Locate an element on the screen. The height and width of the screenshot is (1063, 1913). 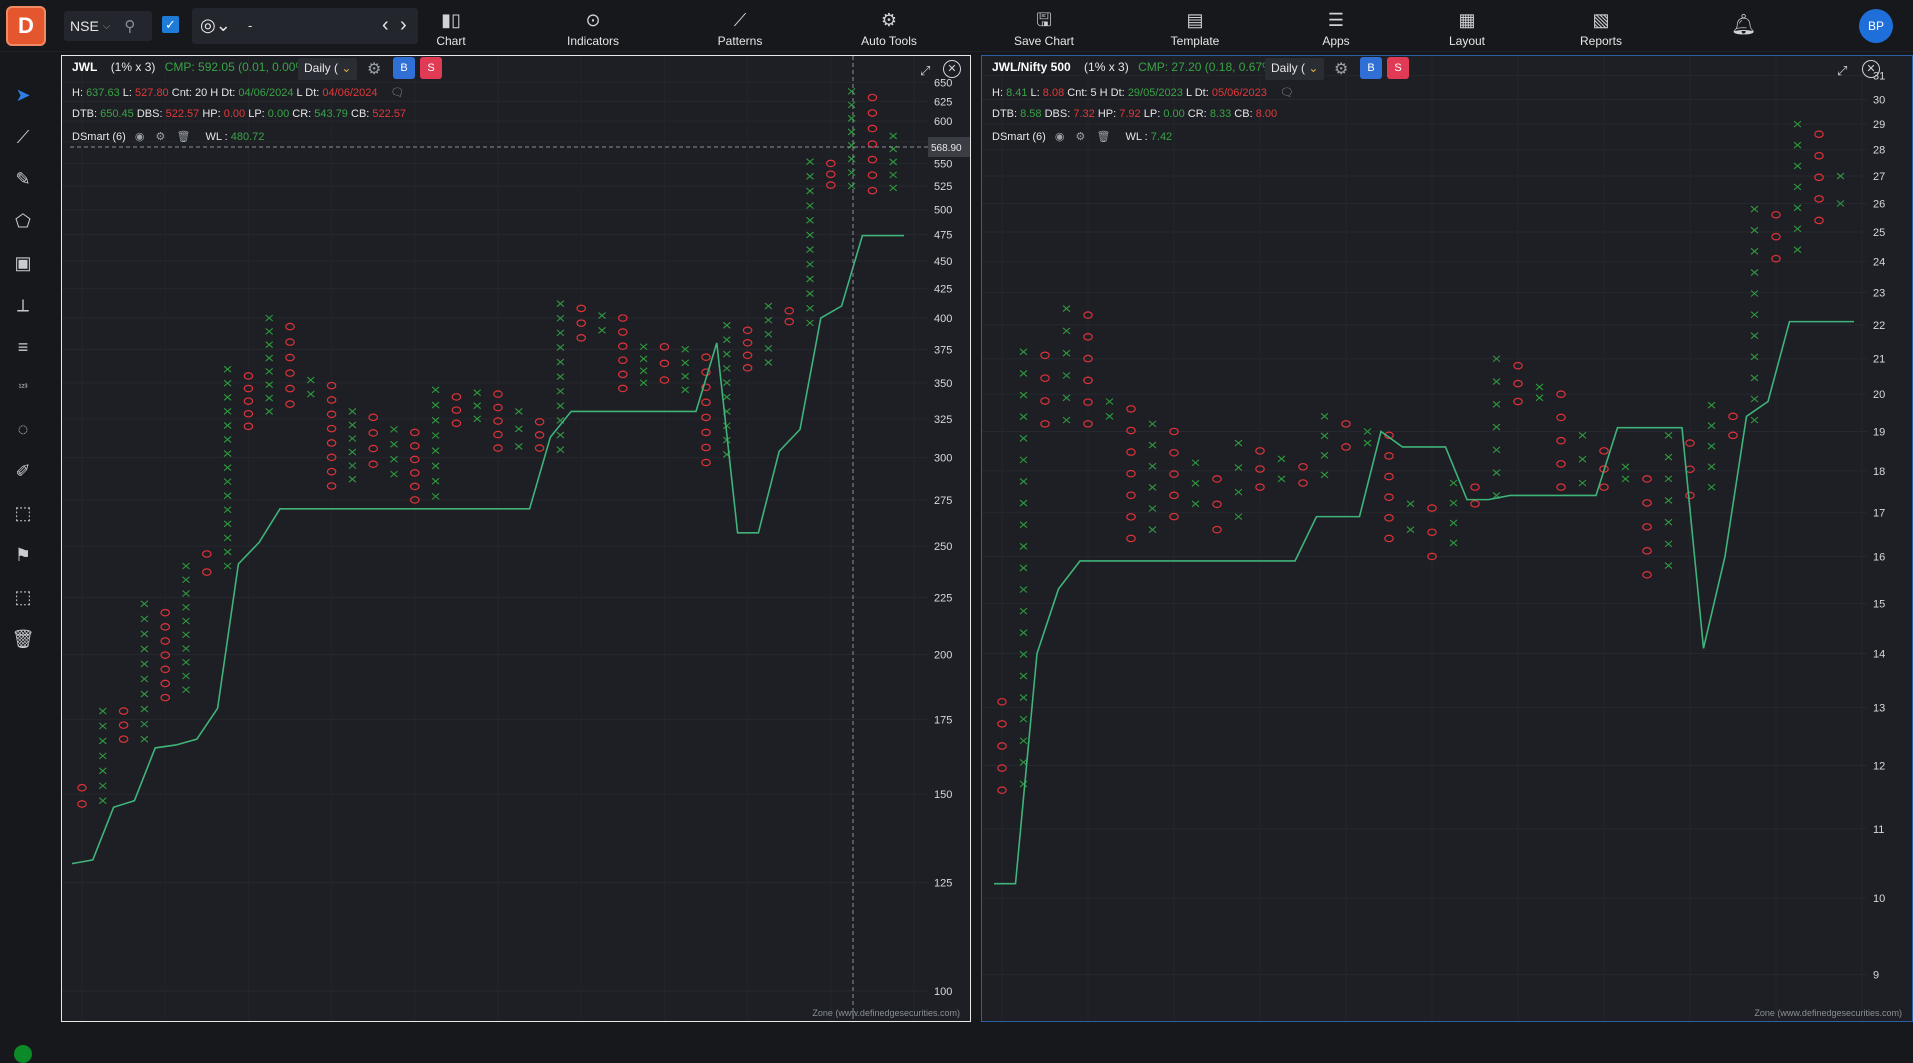
menu-patterns: ⟋ Patterns is located at coordinates (740, 26).